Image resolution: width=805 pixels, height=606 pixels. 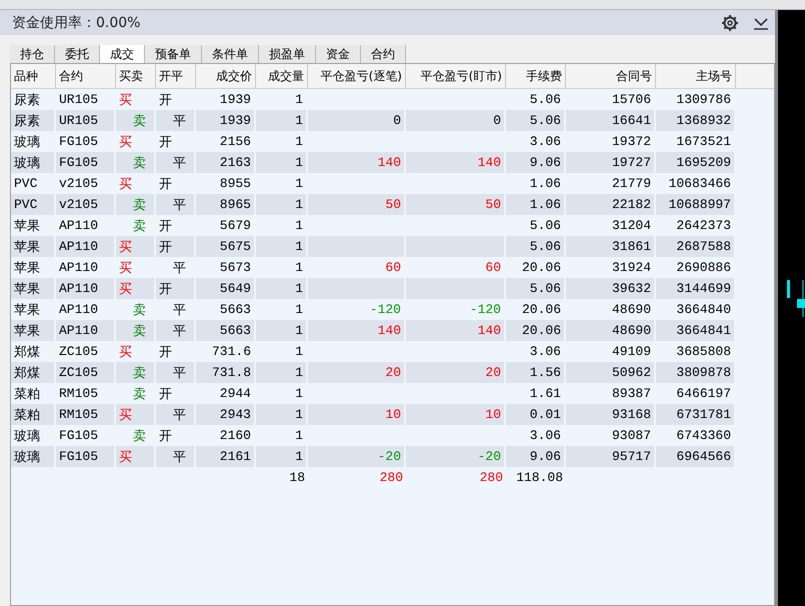 I want to click on column-header: 成交量, so click(x=282, y=76).